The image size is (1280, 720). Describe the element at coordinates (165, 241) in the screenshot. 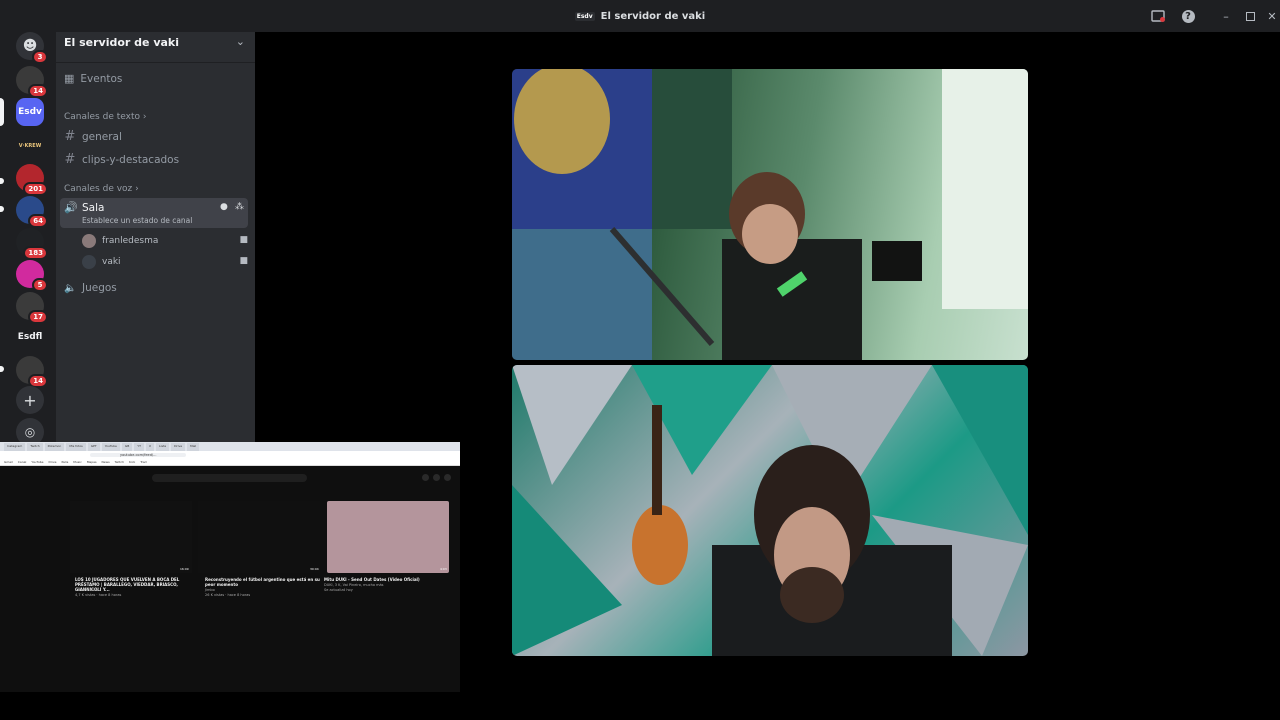

I see `voice-member-franledesma: franledesma ■` at that location.